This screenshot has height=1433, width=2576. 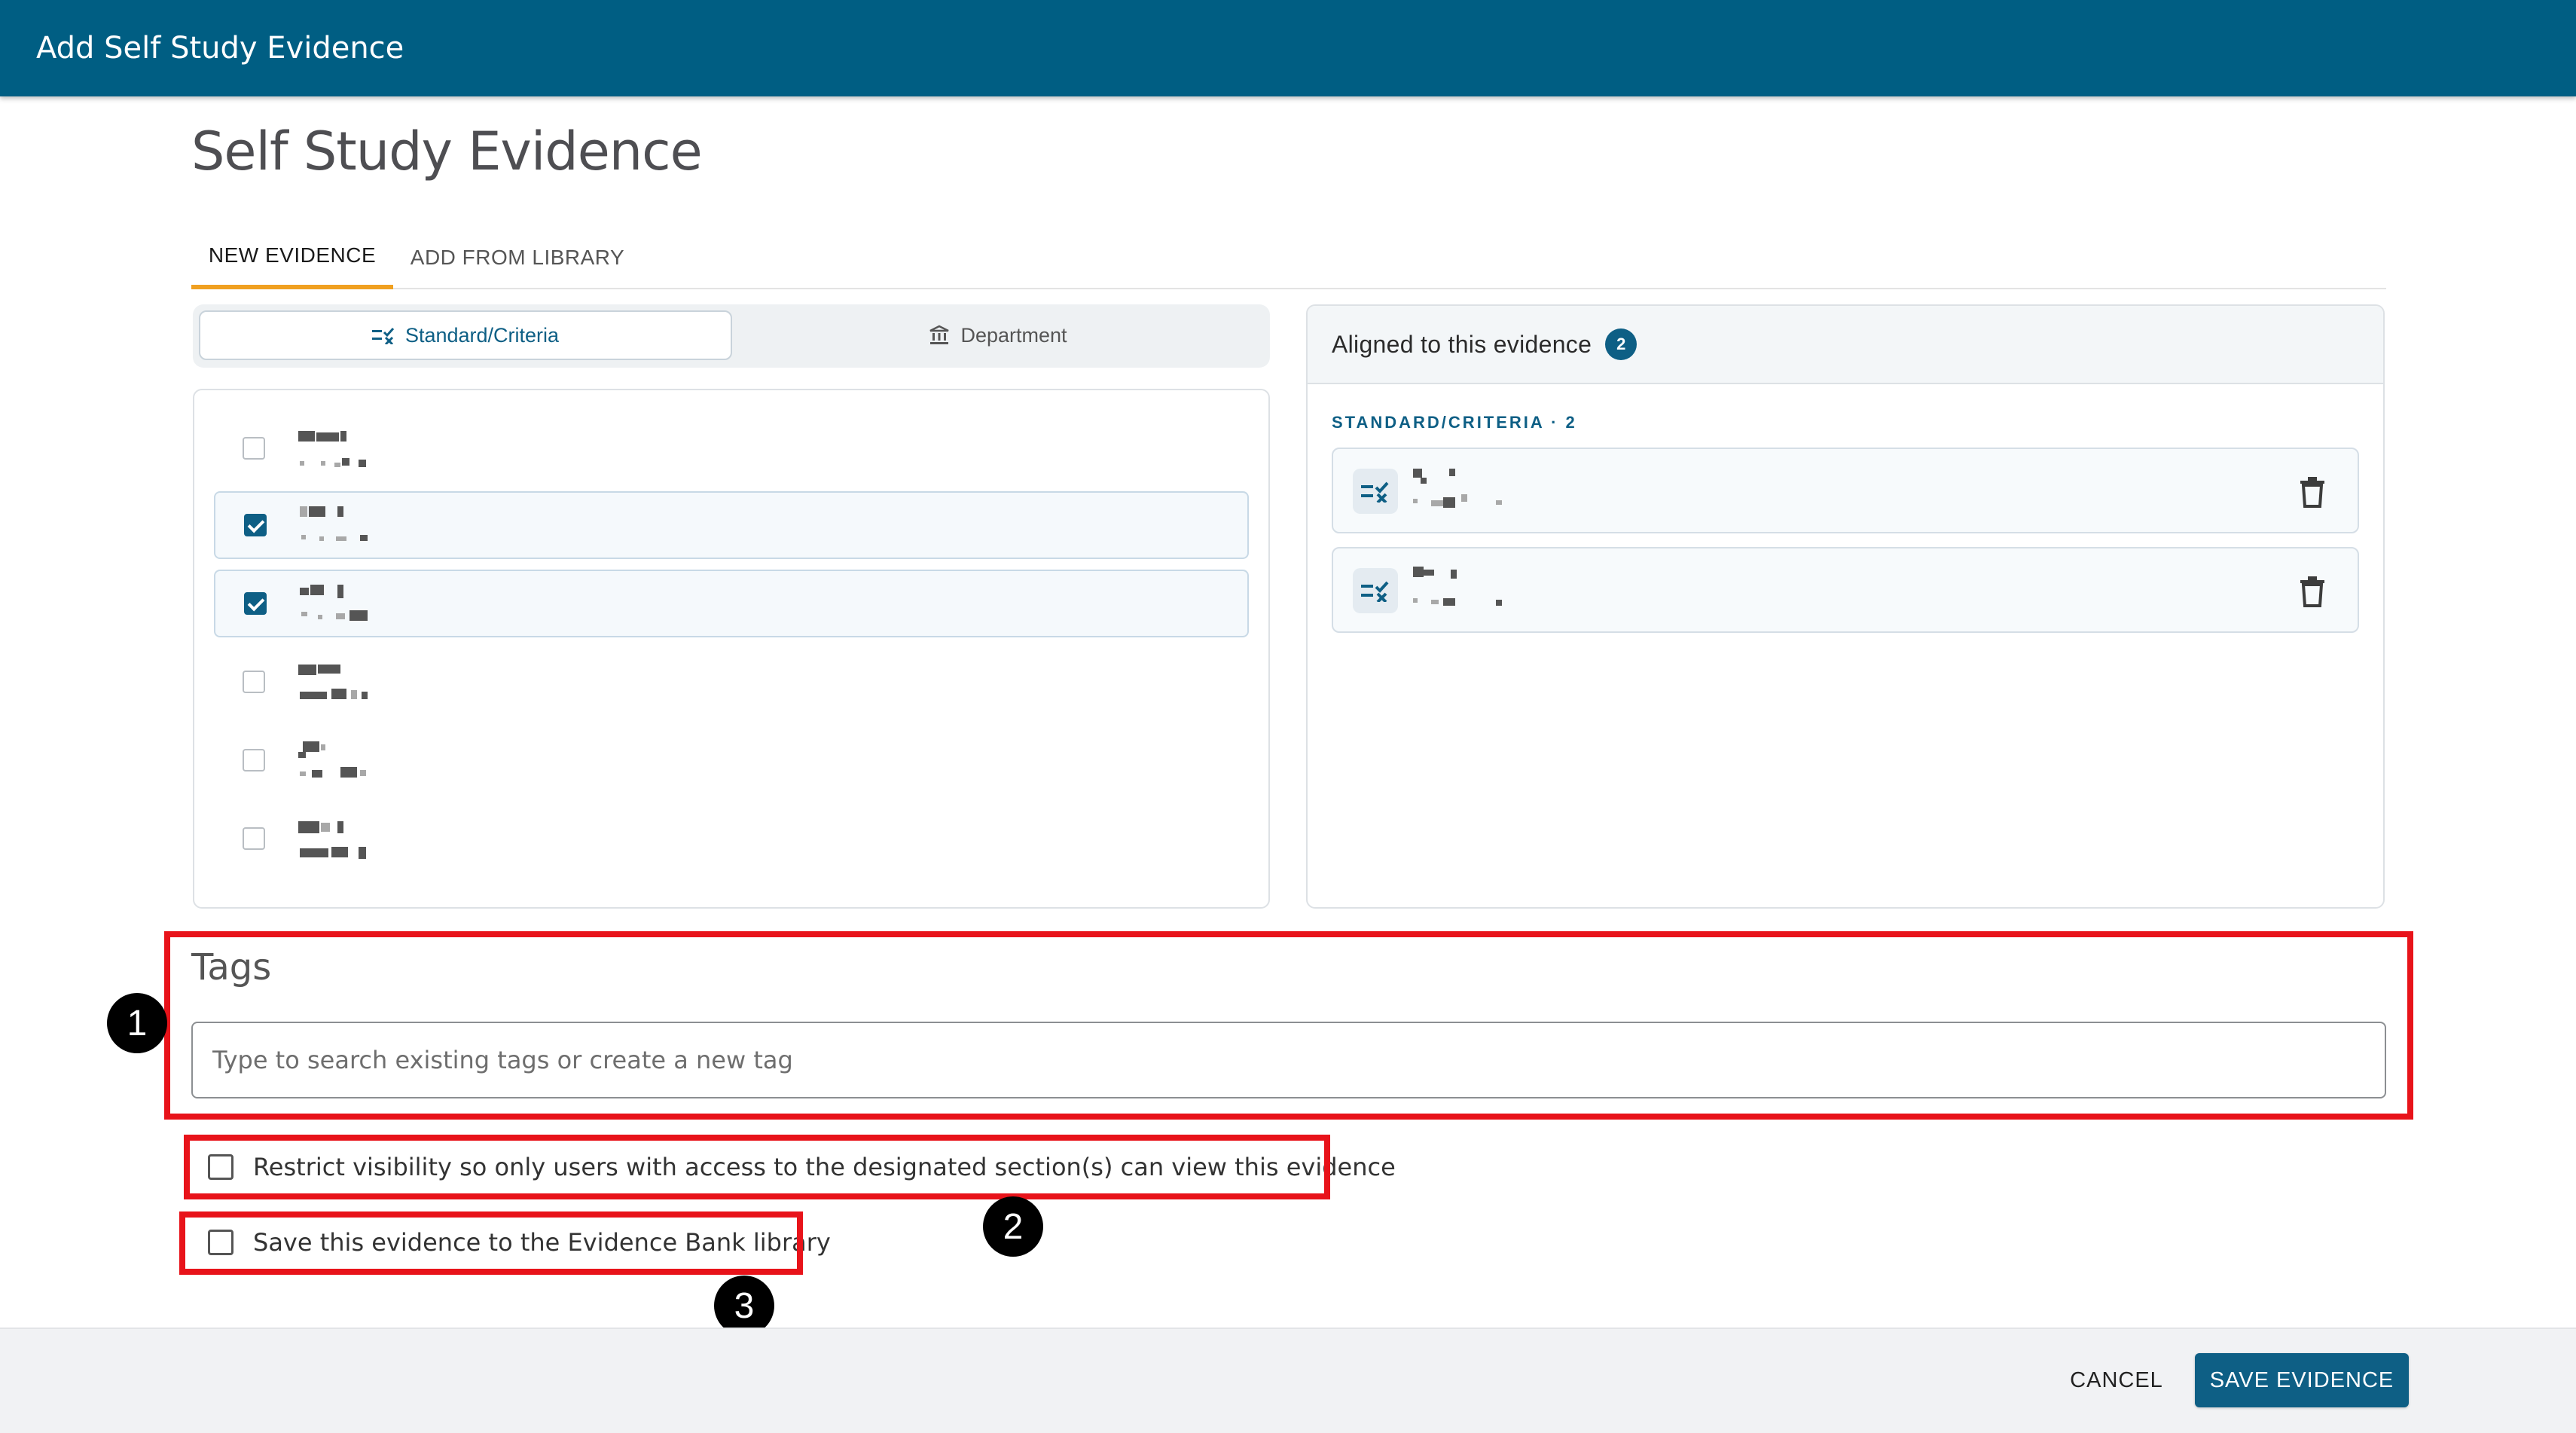 What do you see at coordinates (1014, 335) in the screenshot?
I see `toggle-department-label: Department` at bounding box center [1014, 335].